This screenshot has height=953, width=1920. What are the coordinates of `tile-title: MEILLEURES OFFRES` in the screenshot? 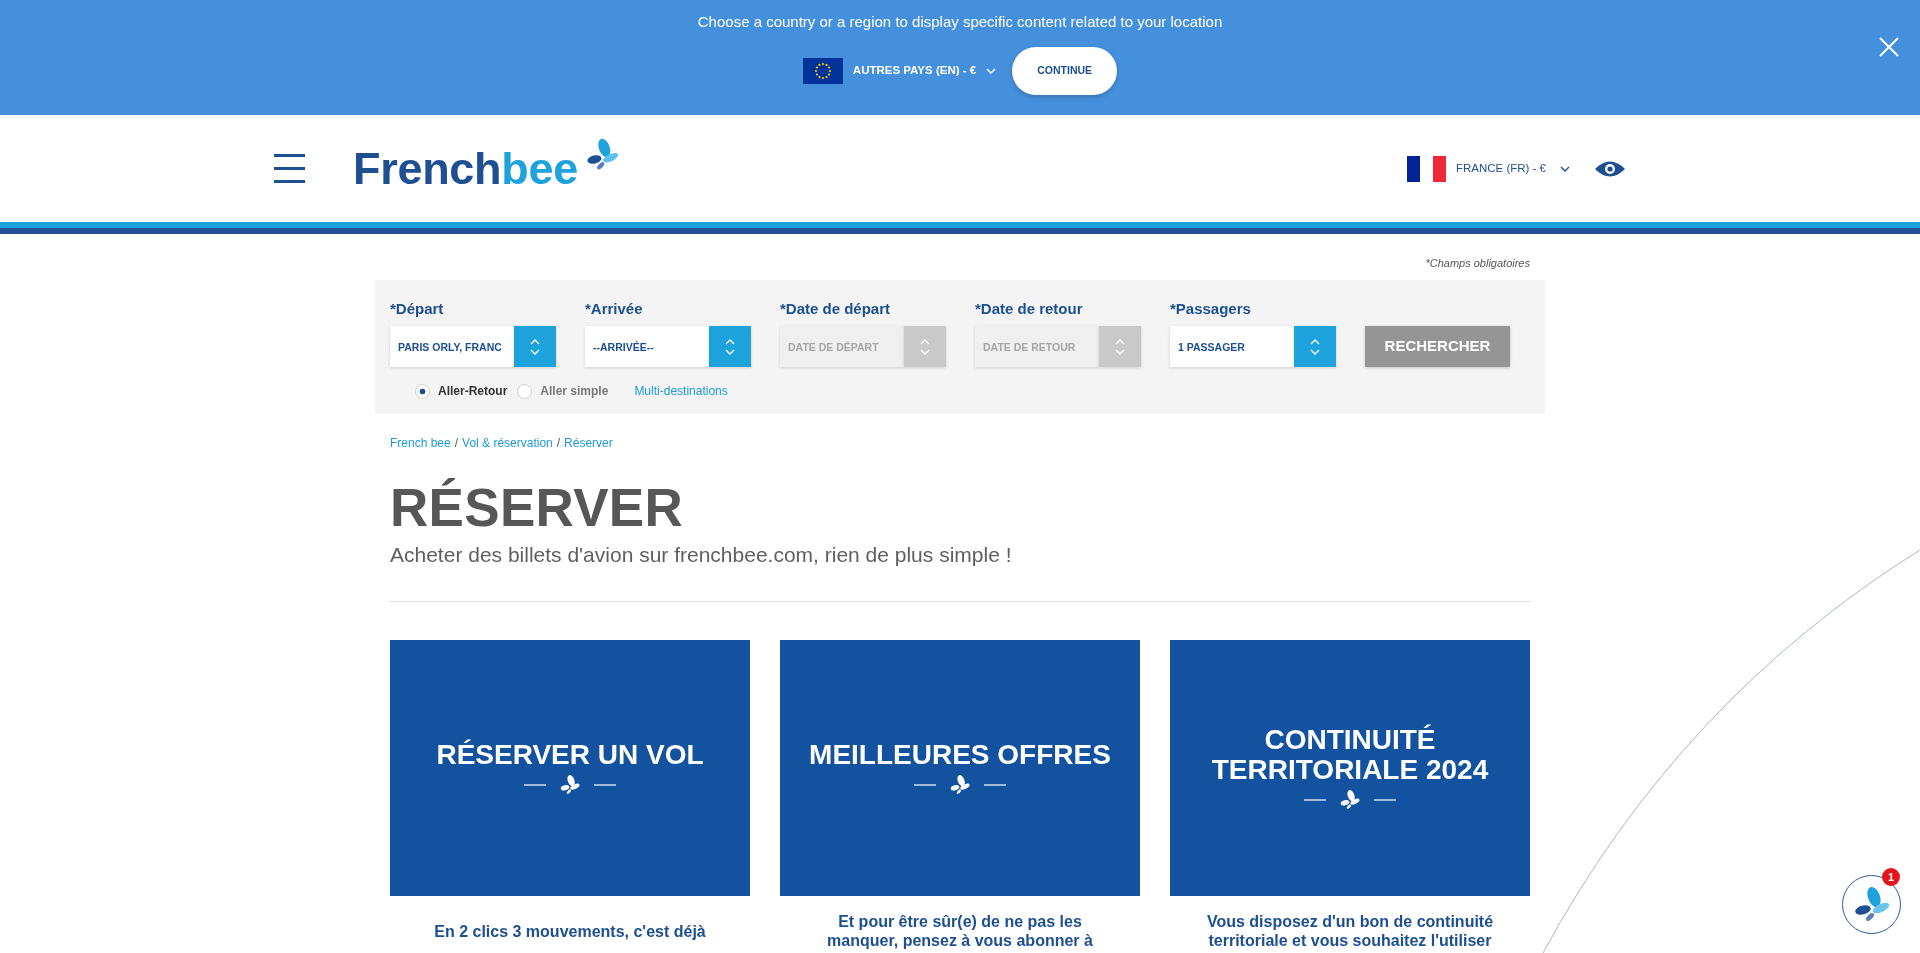 It's located at (960, 755).